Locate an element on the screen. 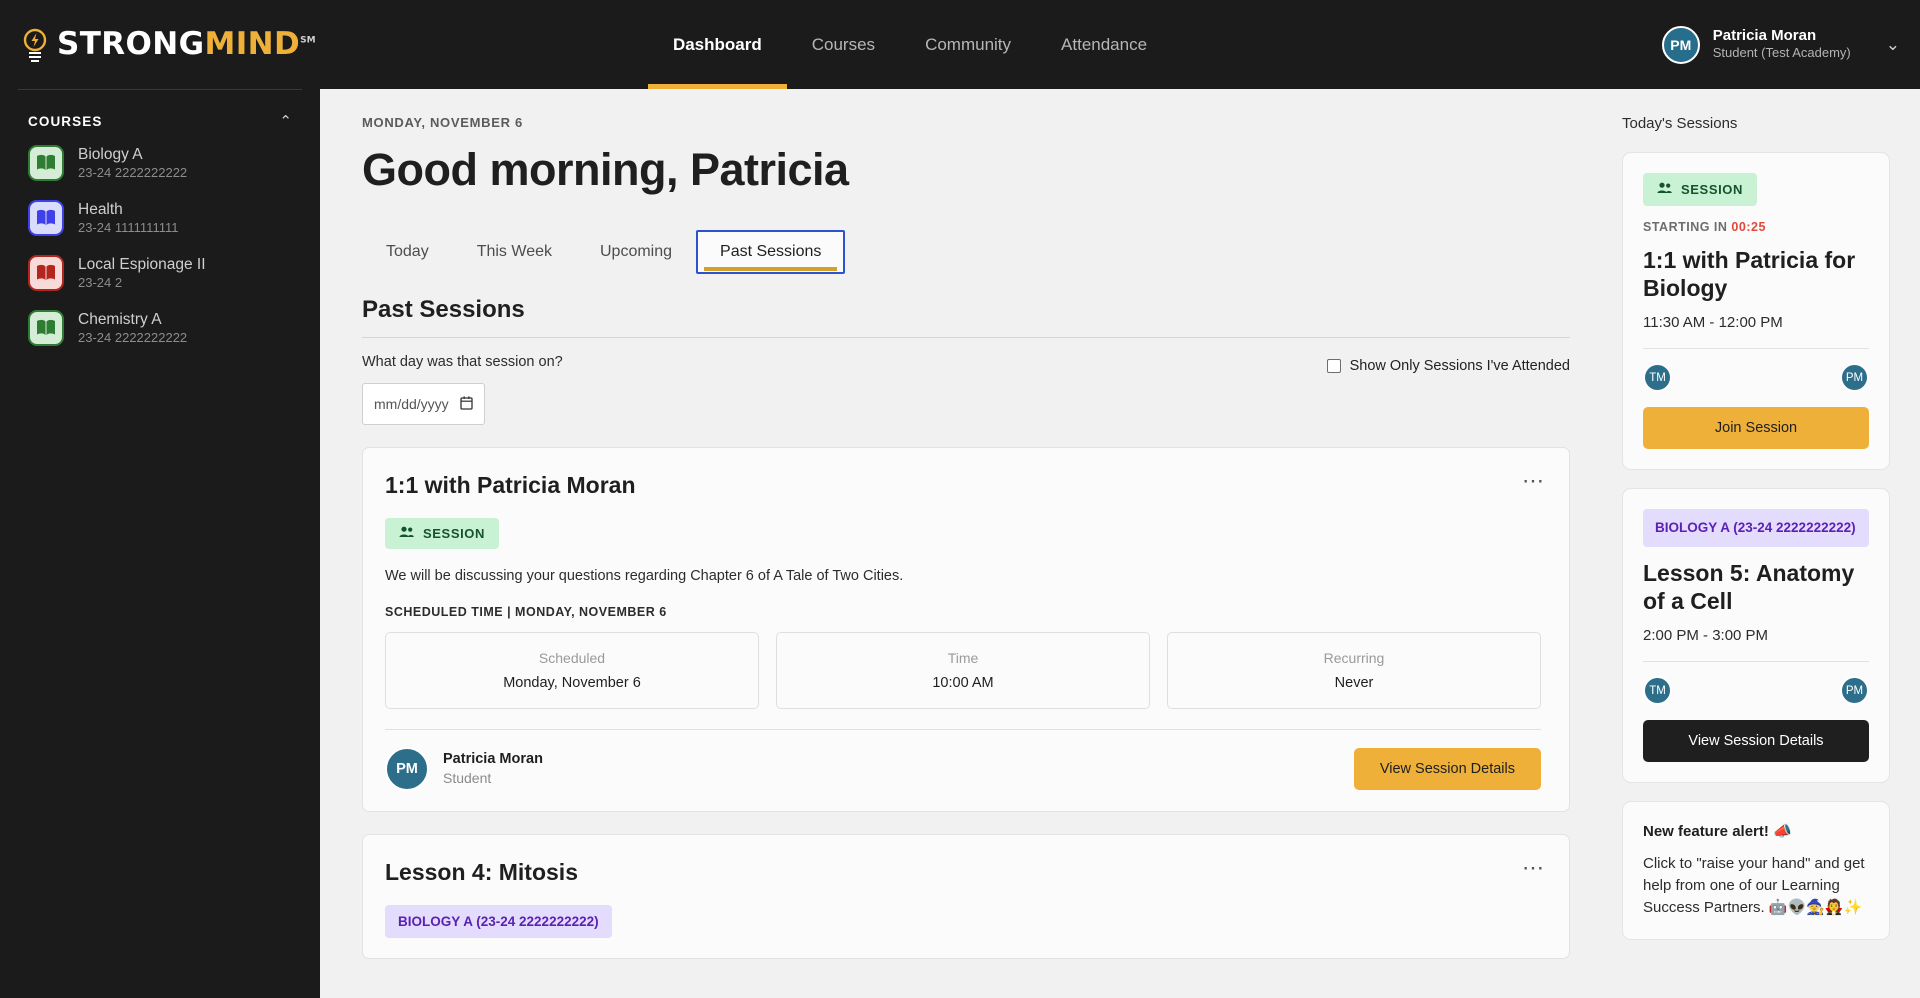  course-name: Health is located at coordinates (100, 209).